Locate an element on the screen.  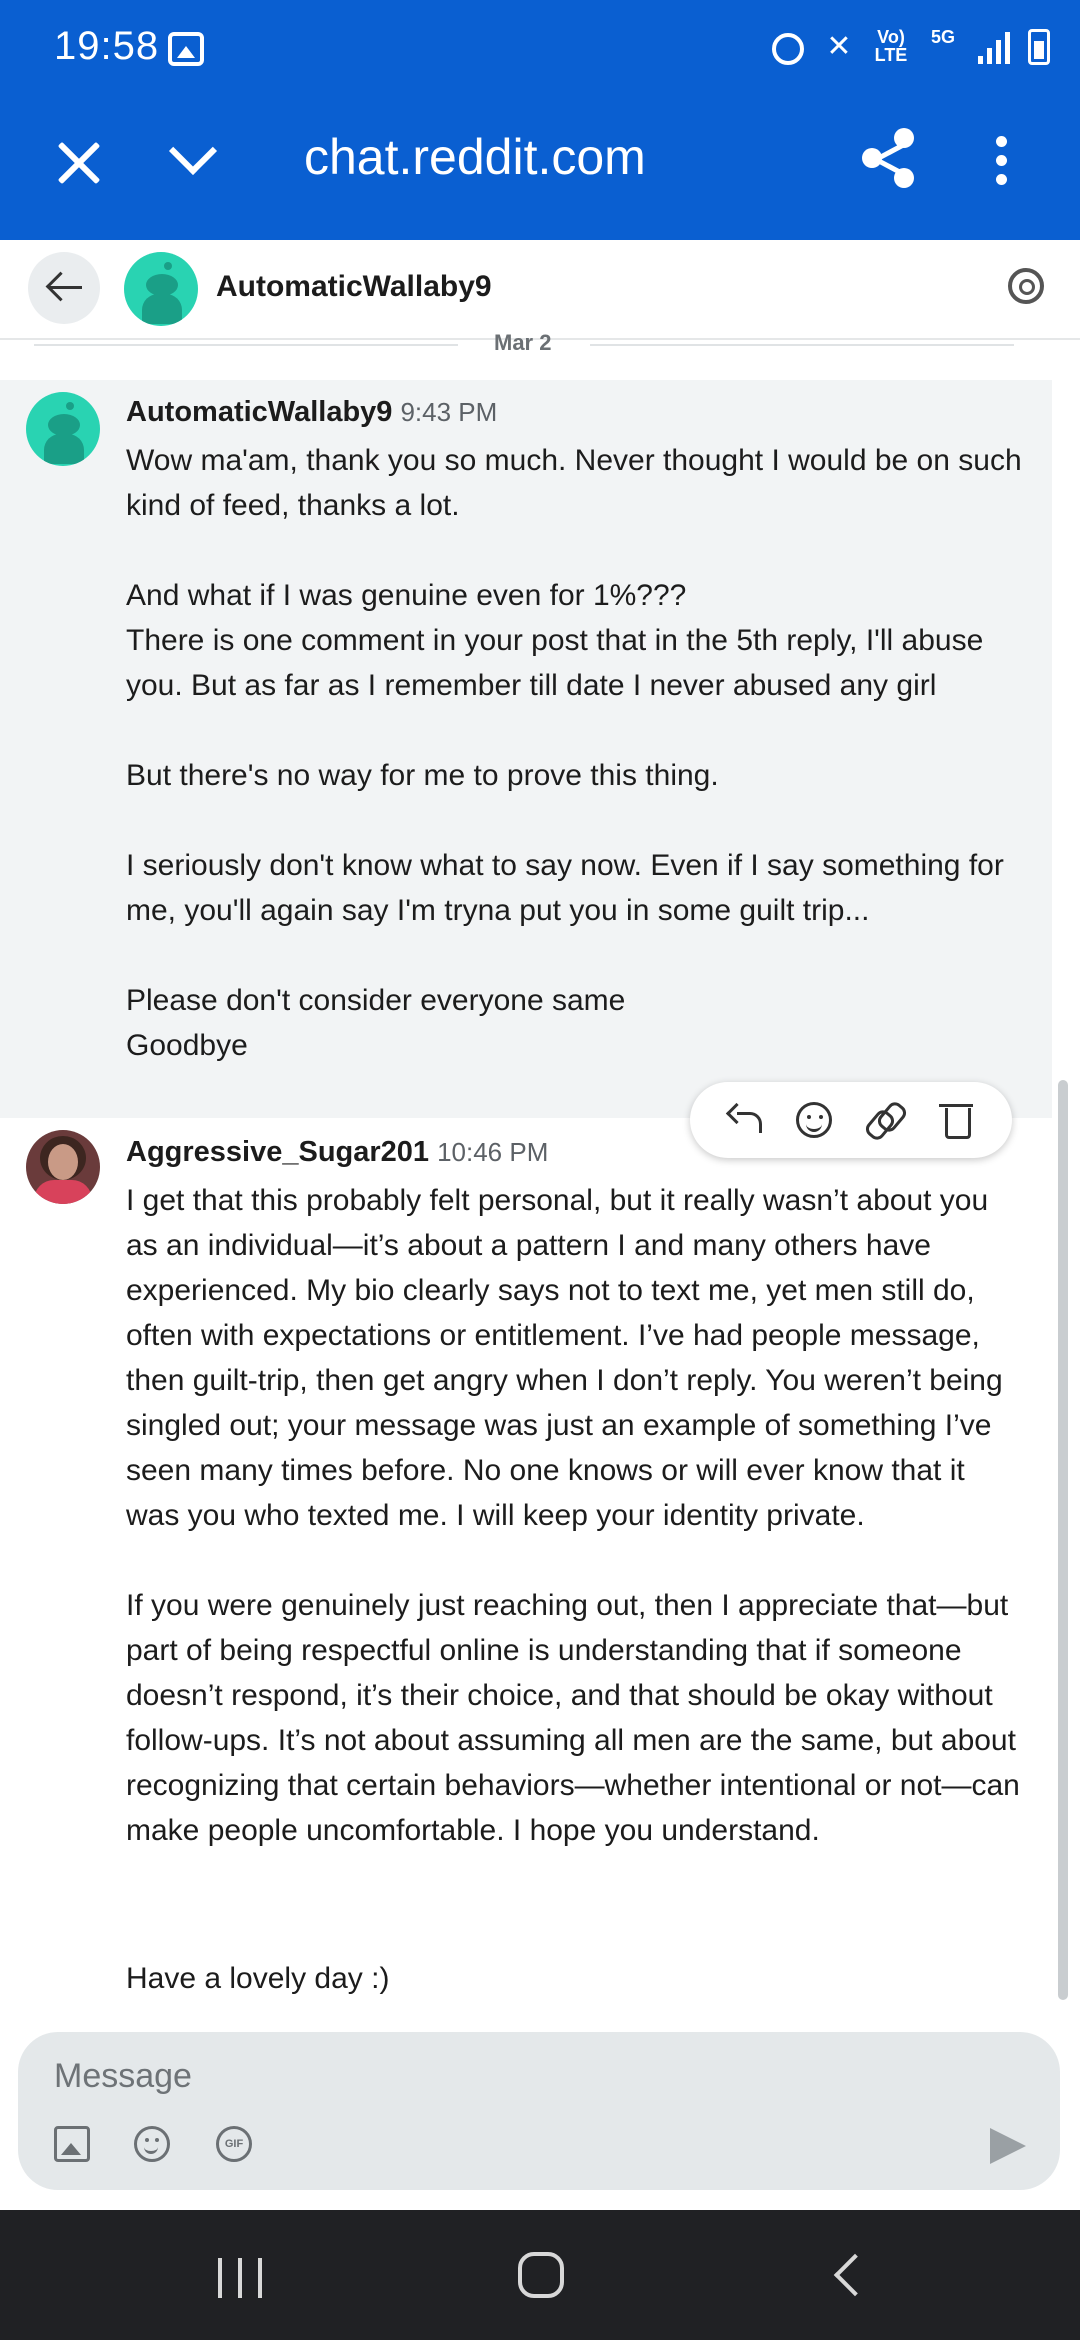
message-input is located at coordinates (504, 2076).